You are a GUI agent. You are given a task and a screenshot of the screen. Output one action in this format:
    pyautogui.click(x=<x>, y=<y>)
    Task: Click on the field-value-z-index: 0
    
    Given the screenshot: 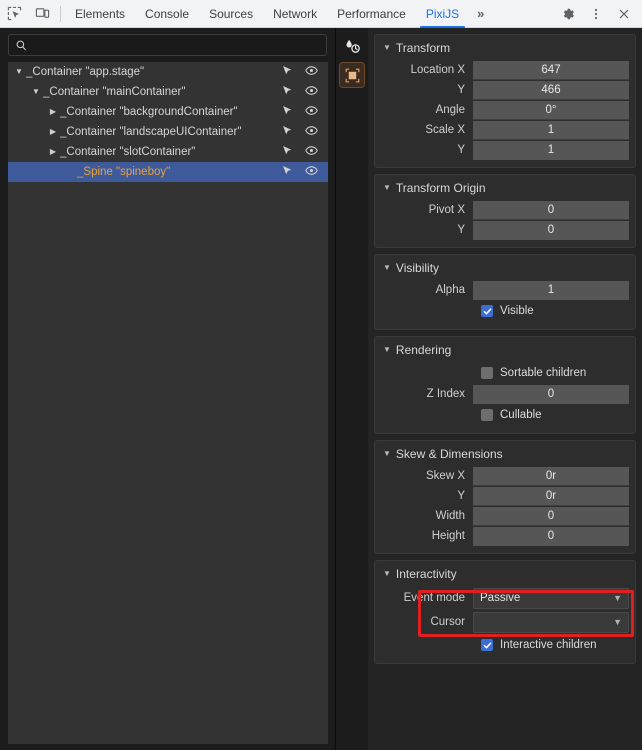 What is the action you would take?
    pyautogui.click(x=551, y=394)
    